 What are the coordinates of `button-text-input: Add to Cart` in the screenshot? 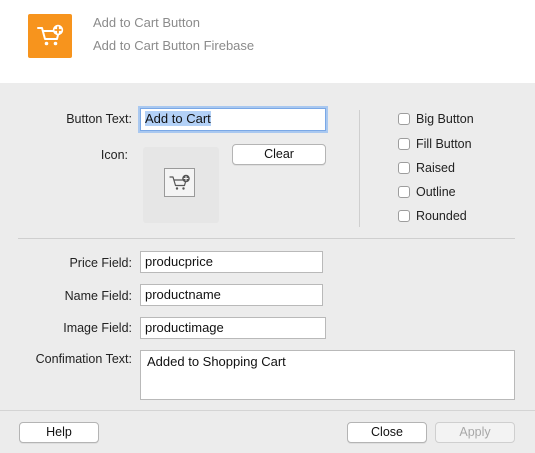 It's located at (233, 119).